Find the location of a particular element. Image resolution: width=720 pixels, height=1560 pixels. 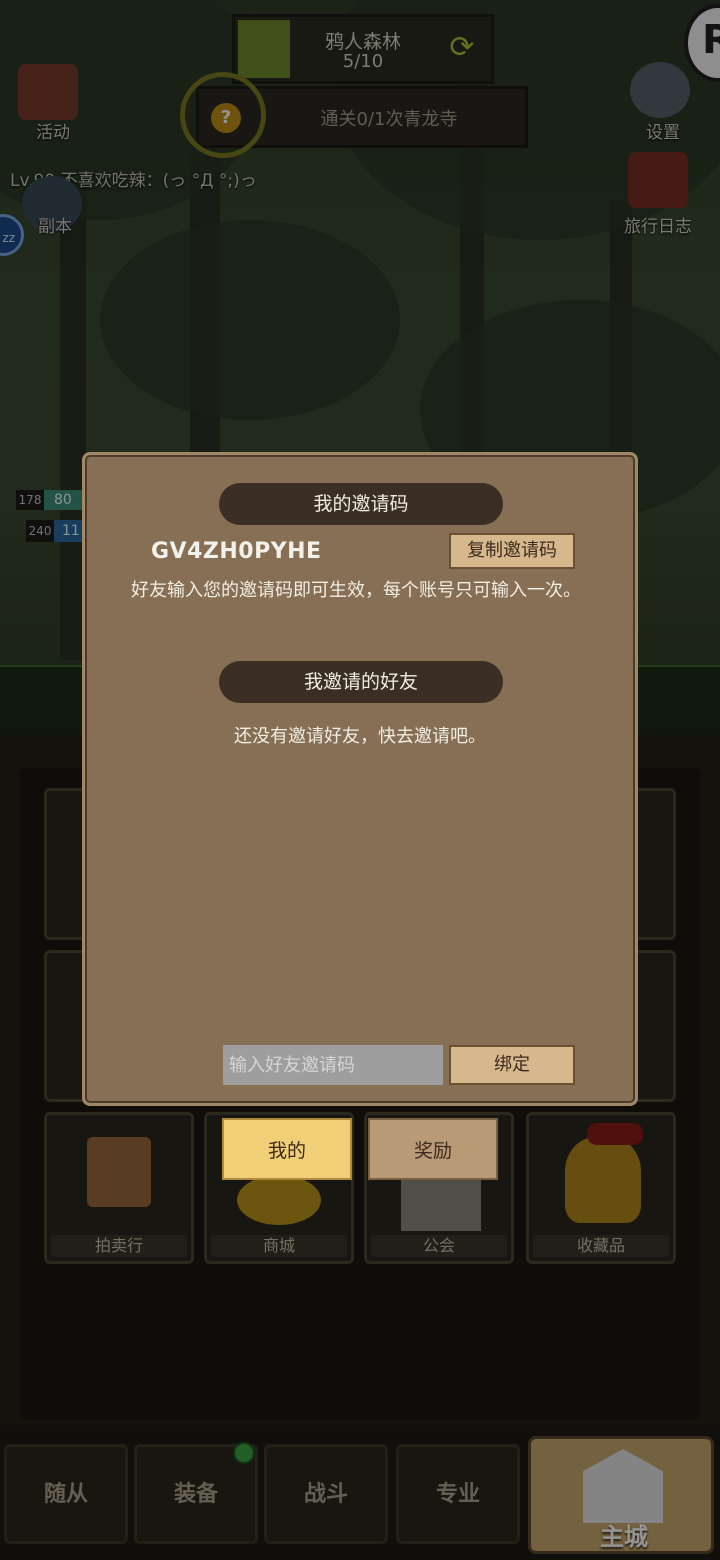

my-code-header: 我的邀请码 is located at coordinates (361, 504).